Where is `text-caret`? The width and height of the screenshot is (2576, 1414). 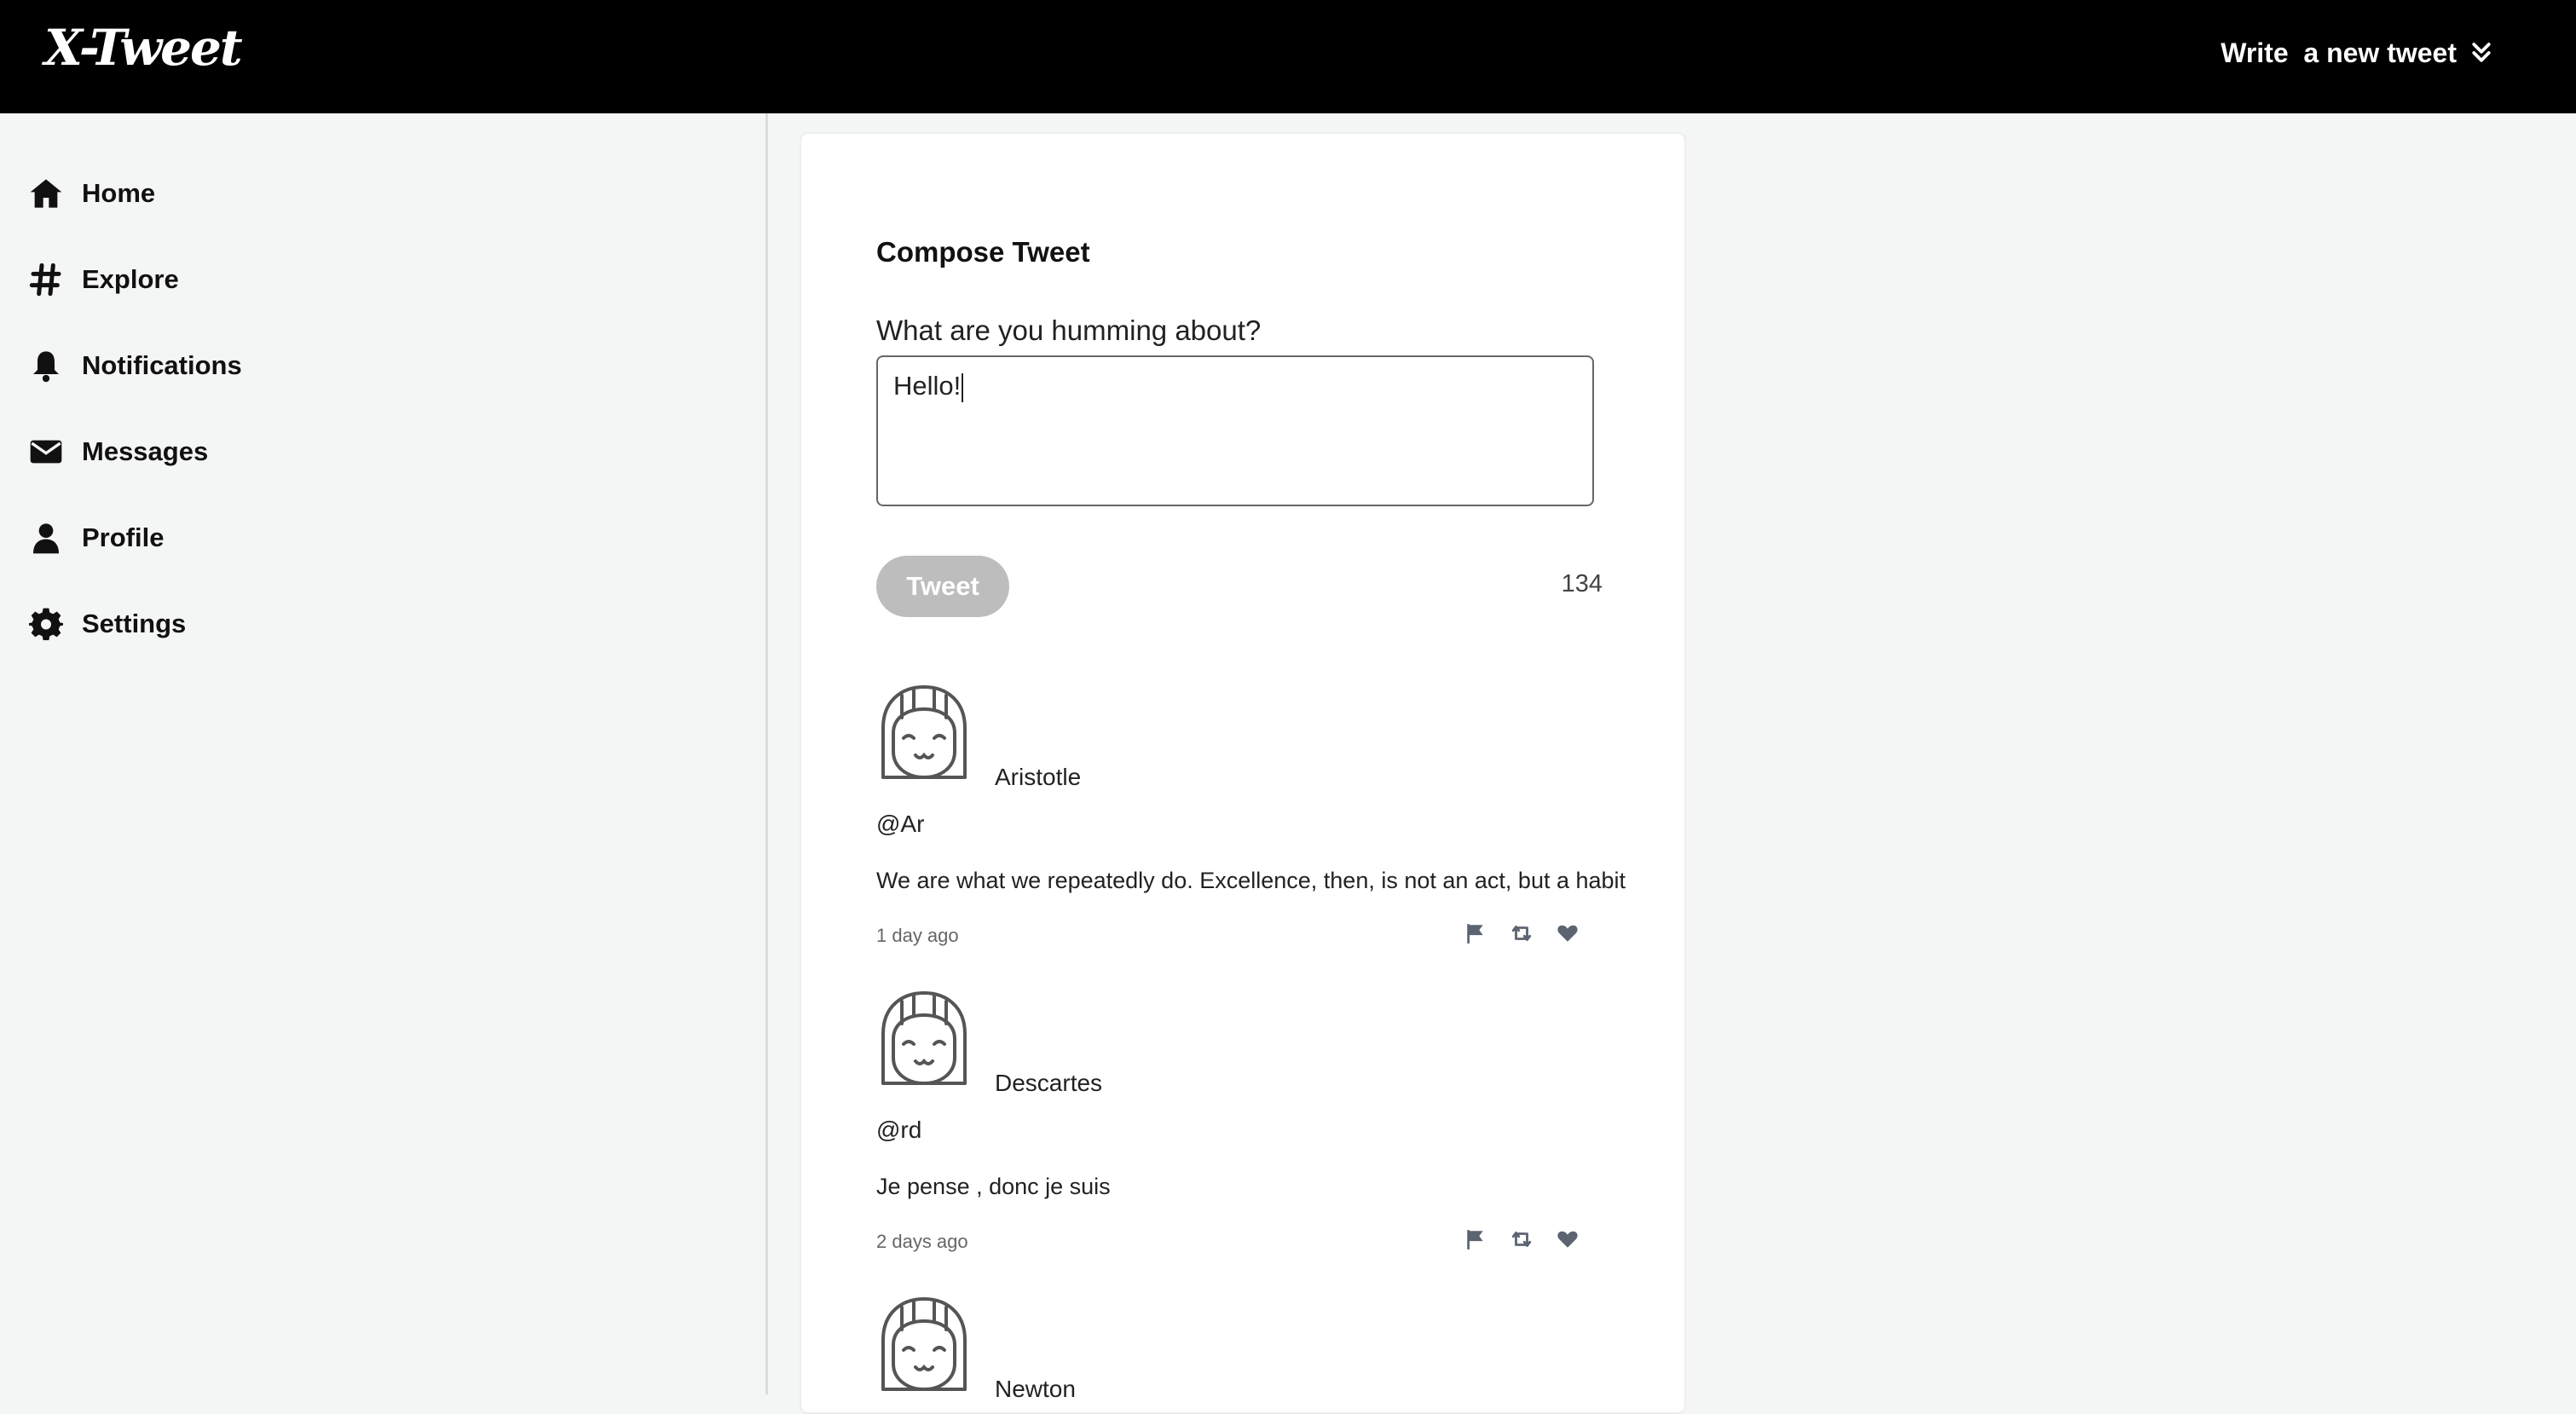
text-caret is located at coordinates (963, 387).